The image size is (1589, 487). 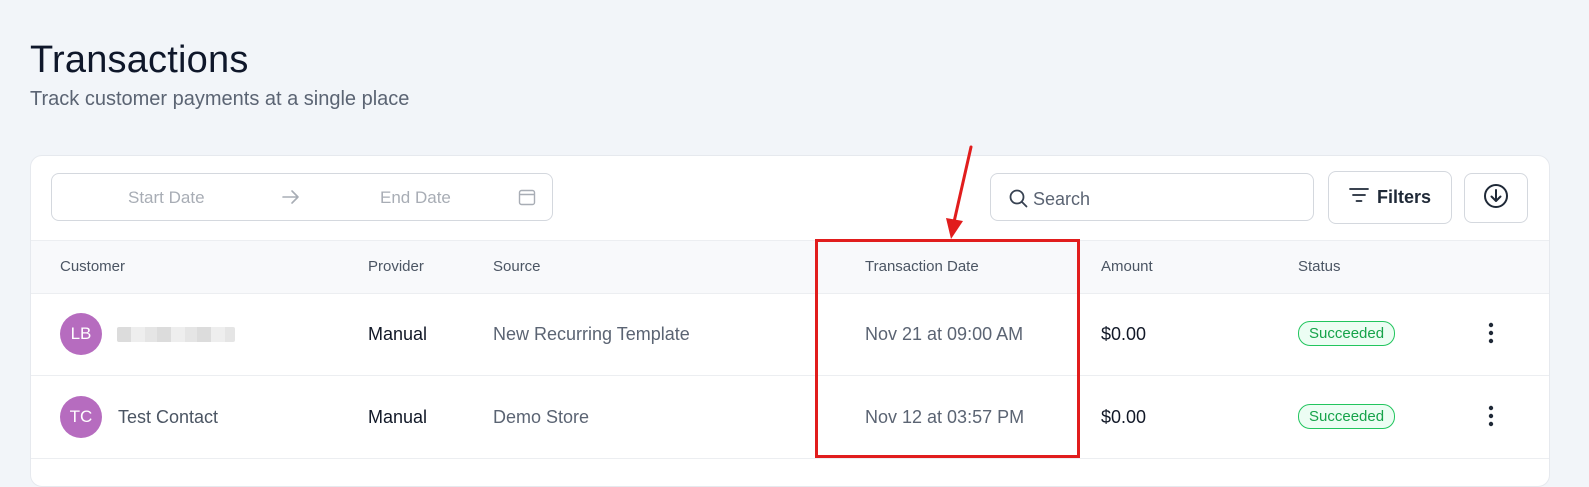 I want to click on search-box, so click(x=1152, y=197).